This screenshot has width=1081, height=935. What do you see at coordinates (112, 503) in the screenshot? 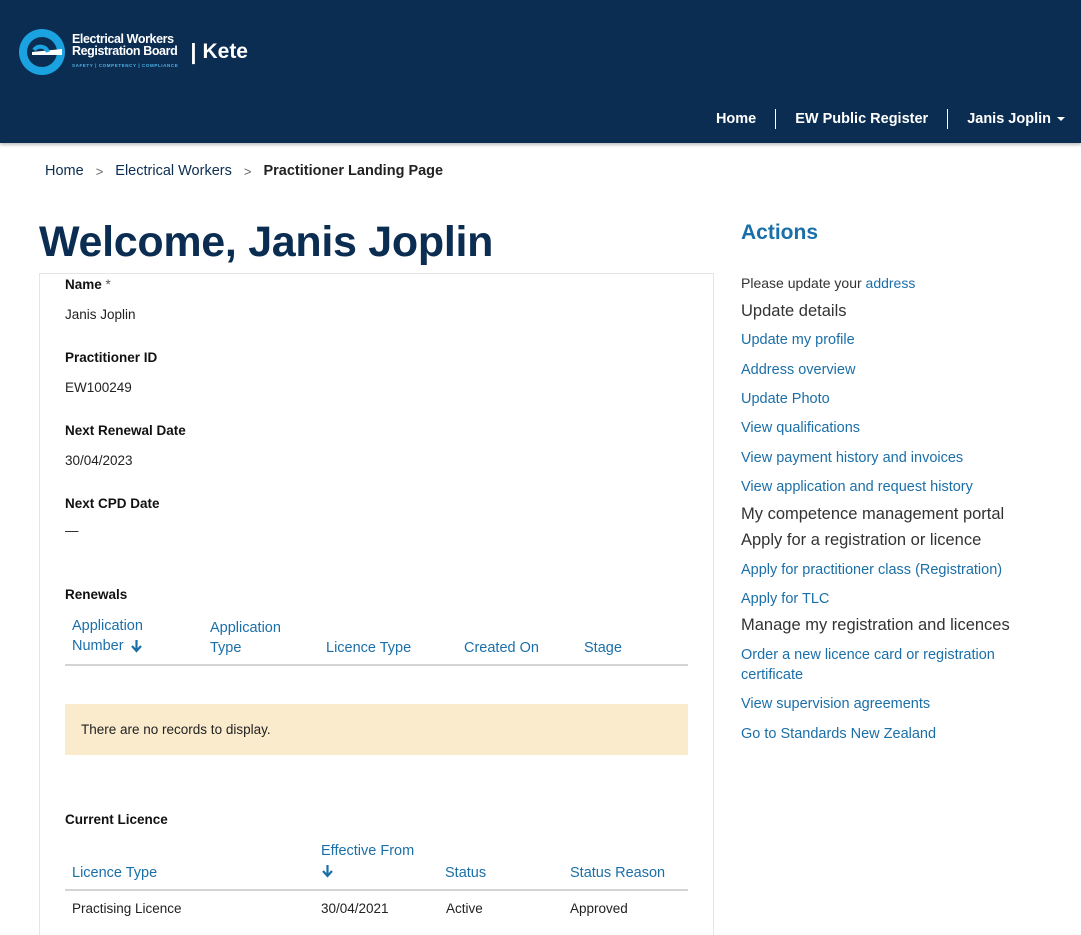
I see `next-cpd-label: Next CPD Date` at bounding box center [112, 503].